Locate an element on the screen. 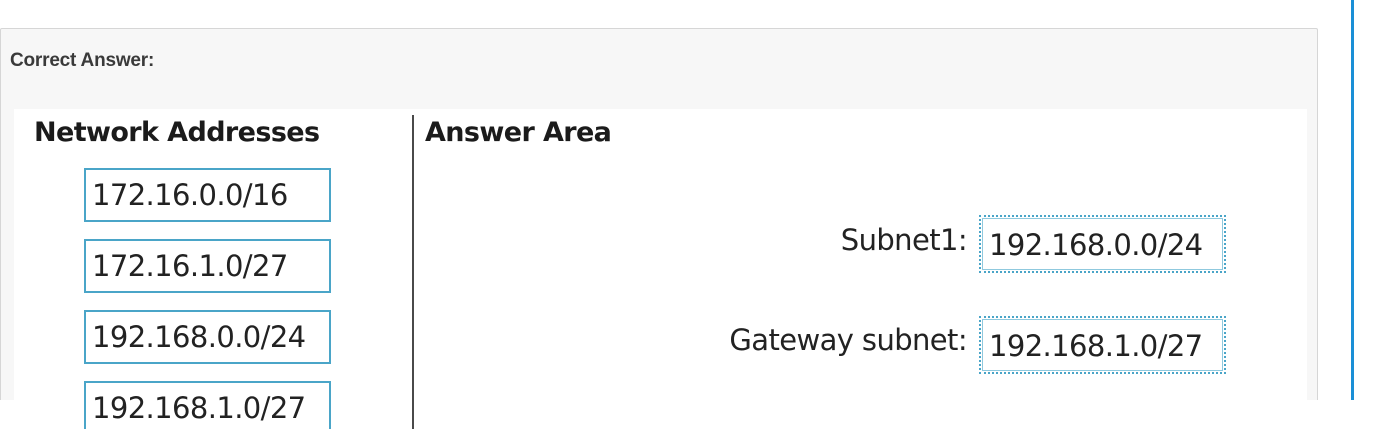 Image resolution: width=1375 pixels, height=447 pixels. address-option-172-16-1-0-27: 172.16.1.0/27 is located at coordinates (207, 266).